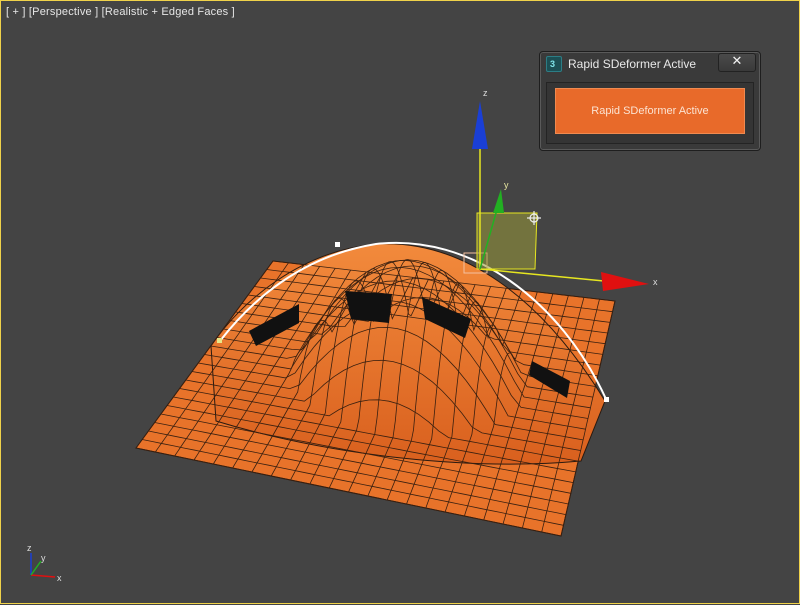  What do you see at coordinates (507, 241) in the screenshot?
I see `xy-plane-handle` at bounding box center [507, 241].